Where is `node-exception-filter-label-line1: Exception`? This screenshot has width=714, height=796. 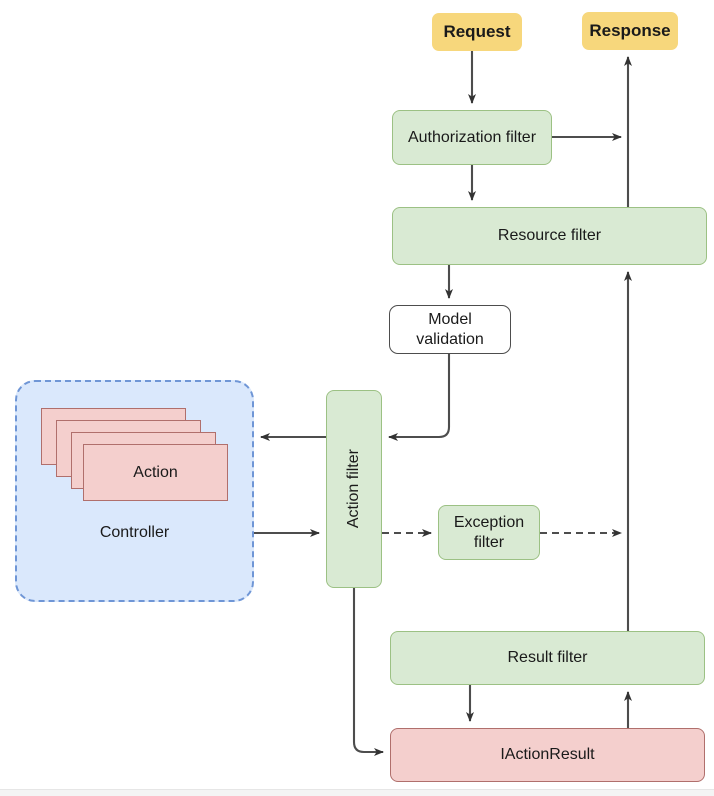 node-exception-filter-label-line1: Exception is located at coordinates (489, 523).